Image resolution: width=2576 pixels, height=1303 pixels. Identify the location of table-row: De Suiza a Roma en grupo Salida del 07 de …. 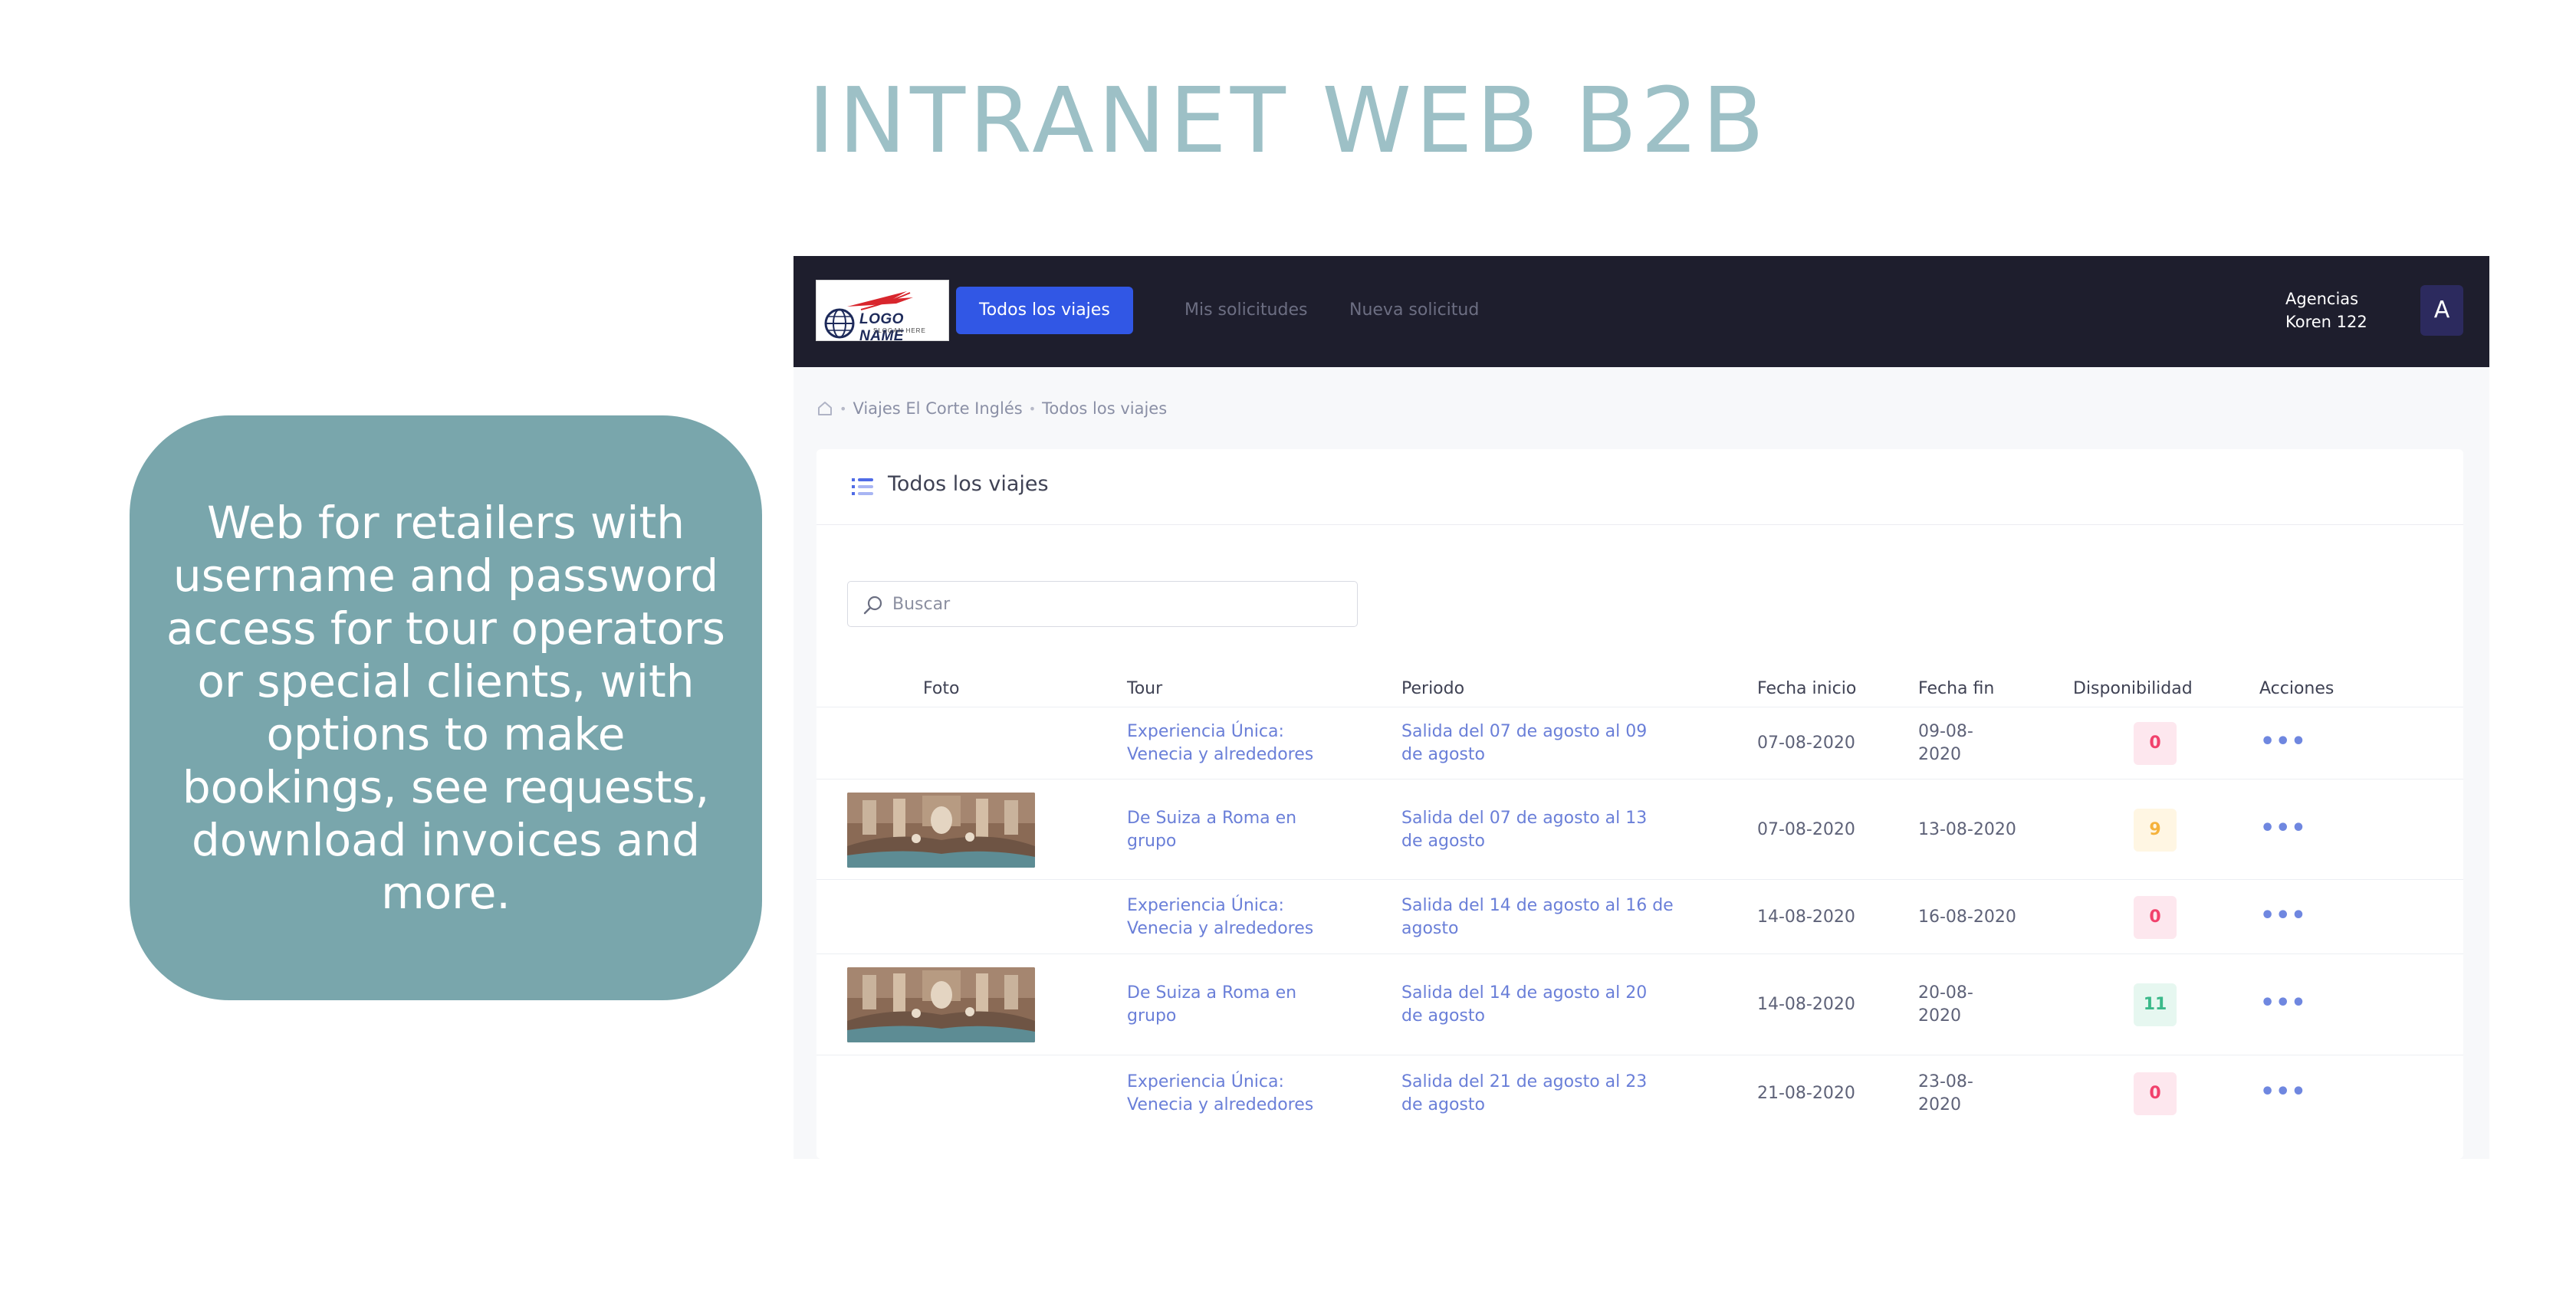
(1640, 829).